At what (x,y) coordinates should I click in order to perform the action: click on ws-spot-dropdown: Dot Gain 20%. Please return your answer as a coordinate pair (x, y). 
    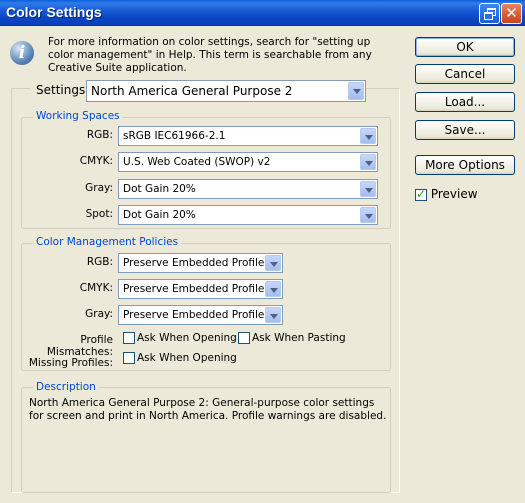
    Looking at the image, I should click on (248, 215).